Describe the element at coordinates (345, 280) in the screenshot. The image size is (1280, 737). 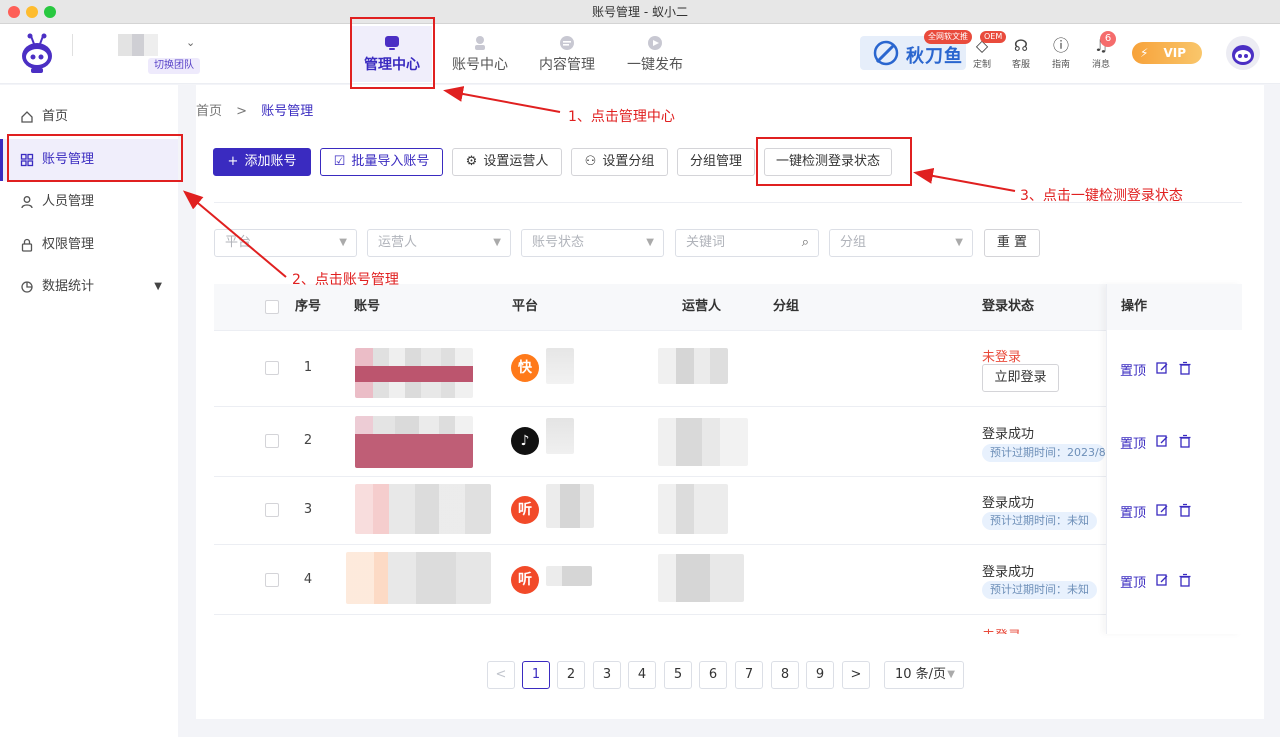
I see `annotation-step2: 2、点击账号管理` at that location.